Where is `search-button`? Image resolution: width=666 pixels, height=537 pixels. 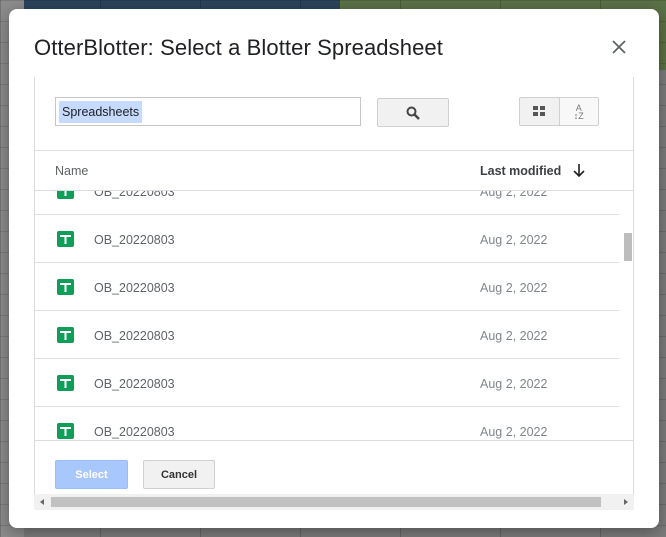
search-button is located at coordinates (413, 112).